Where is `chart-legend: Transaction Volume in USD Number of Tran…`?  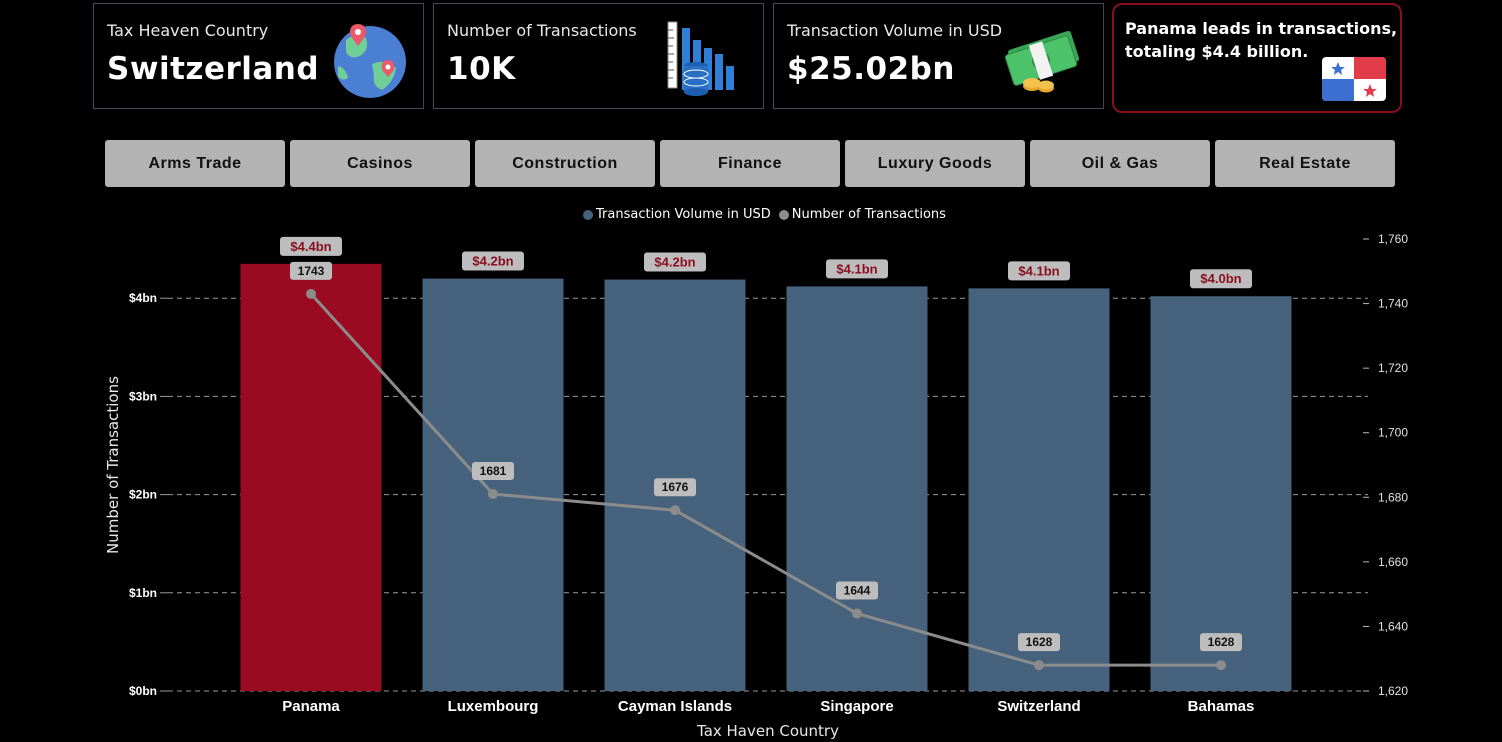 chart-legend: Transaction Volume in USD Number of Tran… is located at coordinates (766, 214).